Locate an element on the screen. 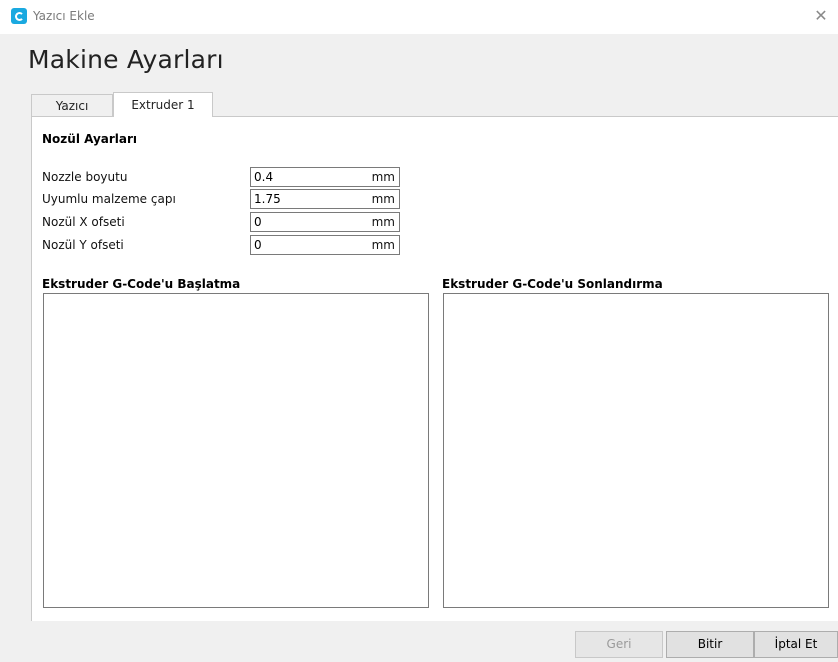  window-title: Yazıcı Ekle is located at coordinates (64, 16).